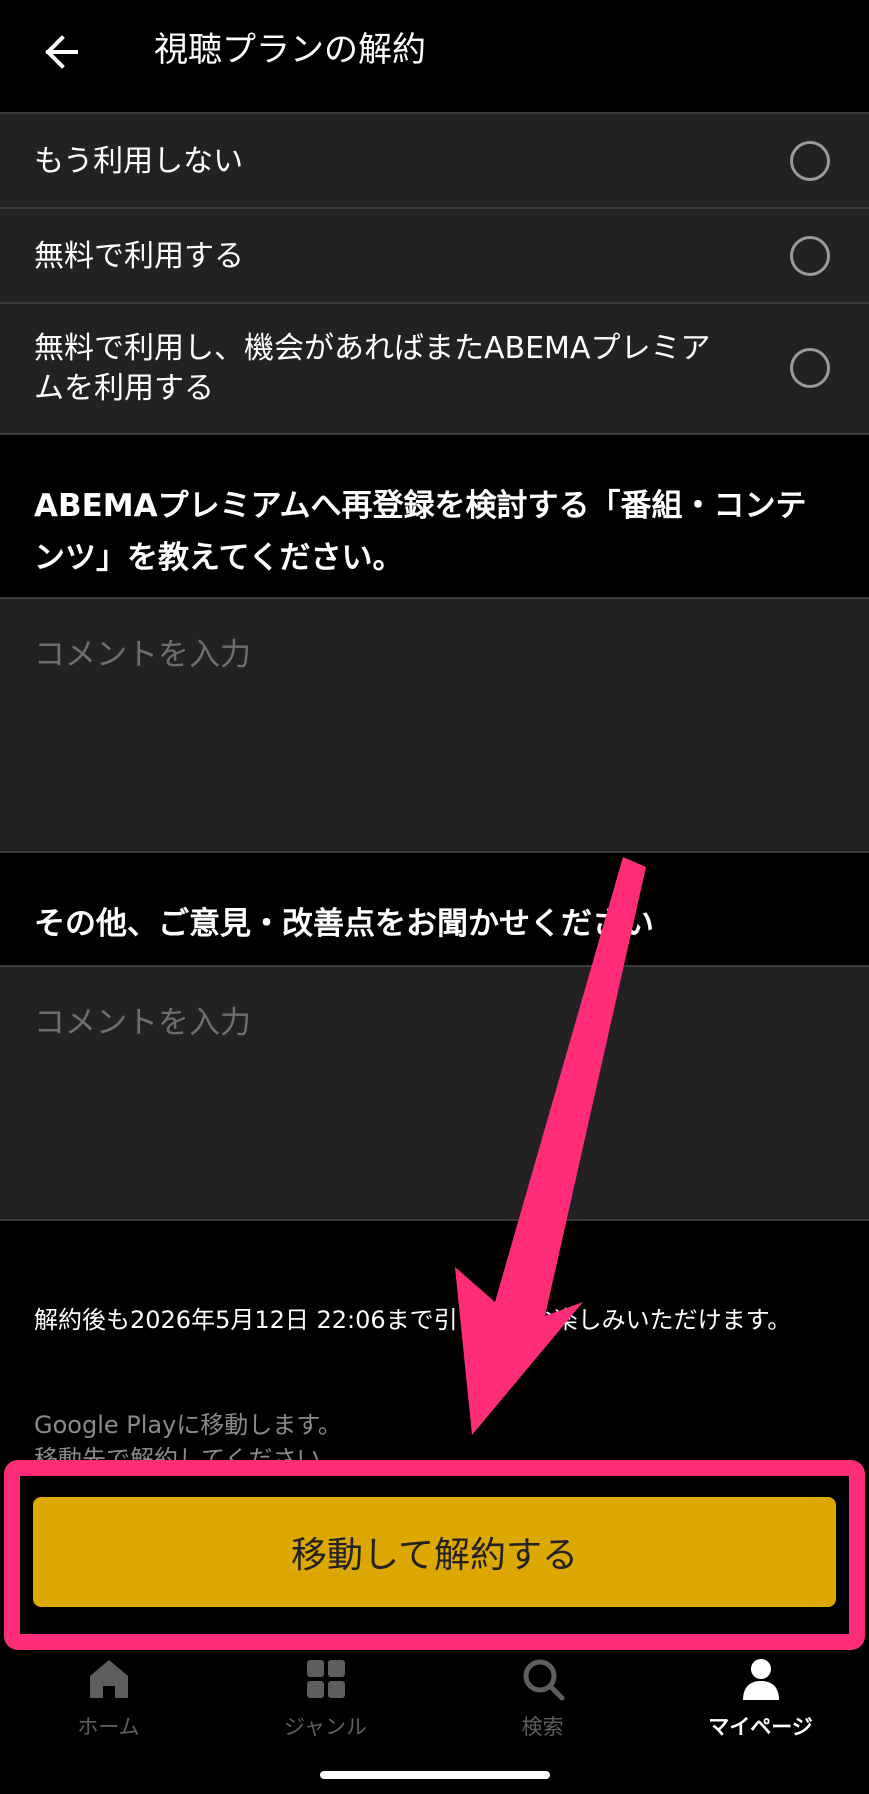 The width and height of the screenshot is (869, 1794). I want to click on nav-label-mypage: マイページ, so click(760, 1727).